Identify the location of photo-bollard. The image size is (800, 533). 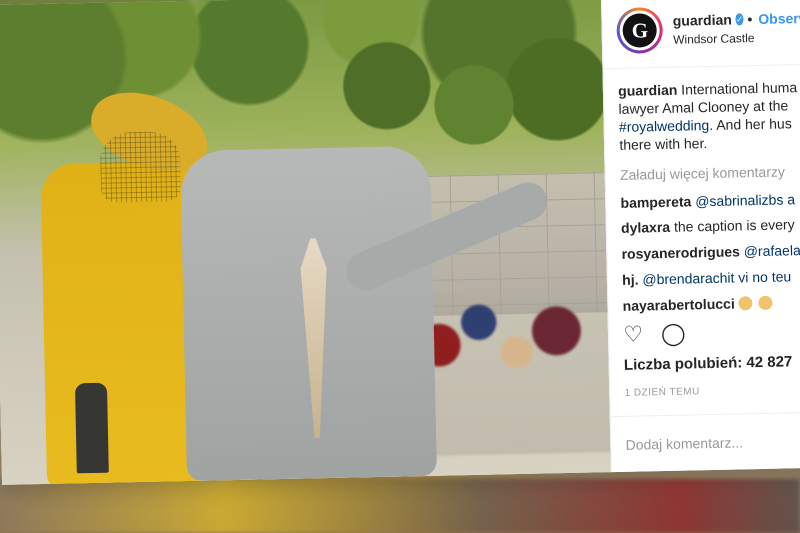
(91, 428).